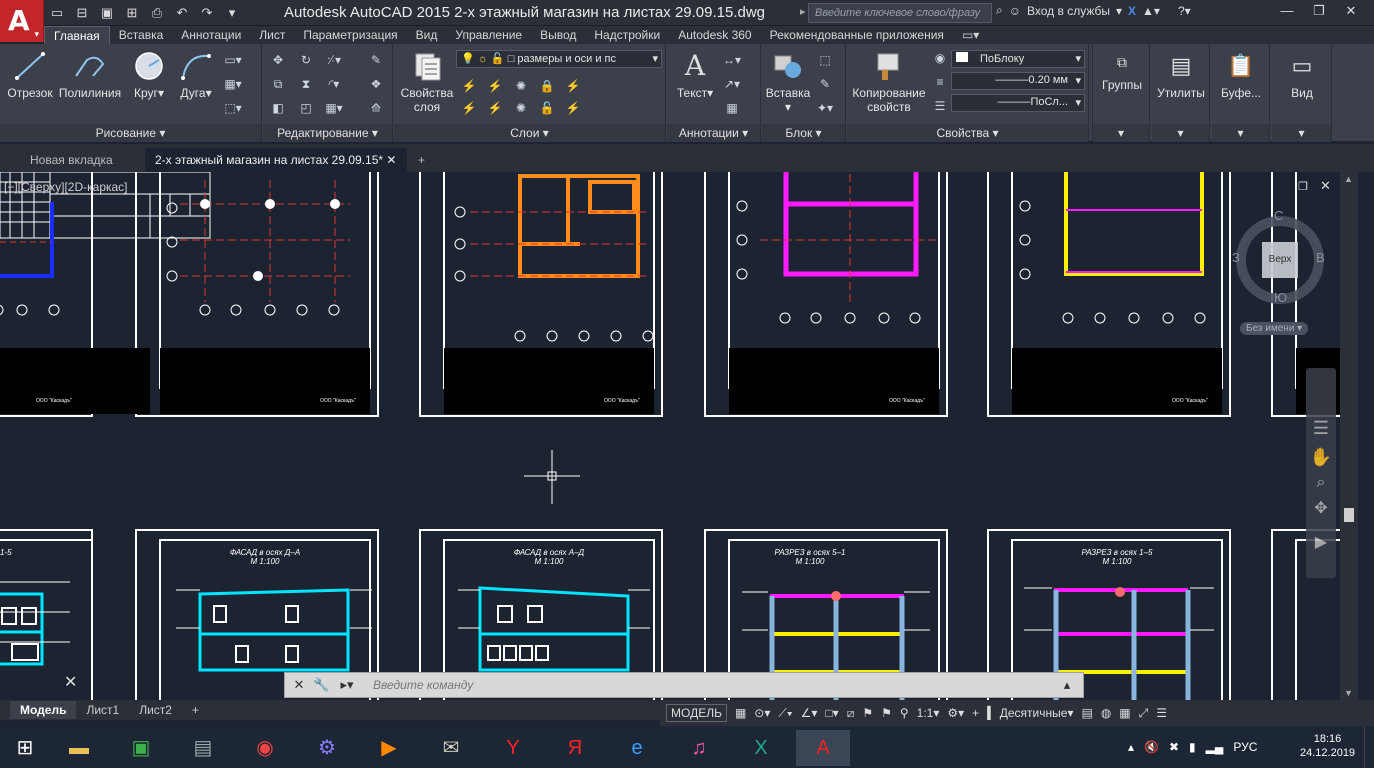  What do you see at coordinates (149, 75) in the screenshot?
I see `circle-tool: Круг▾` at bounding box center [149, 75].